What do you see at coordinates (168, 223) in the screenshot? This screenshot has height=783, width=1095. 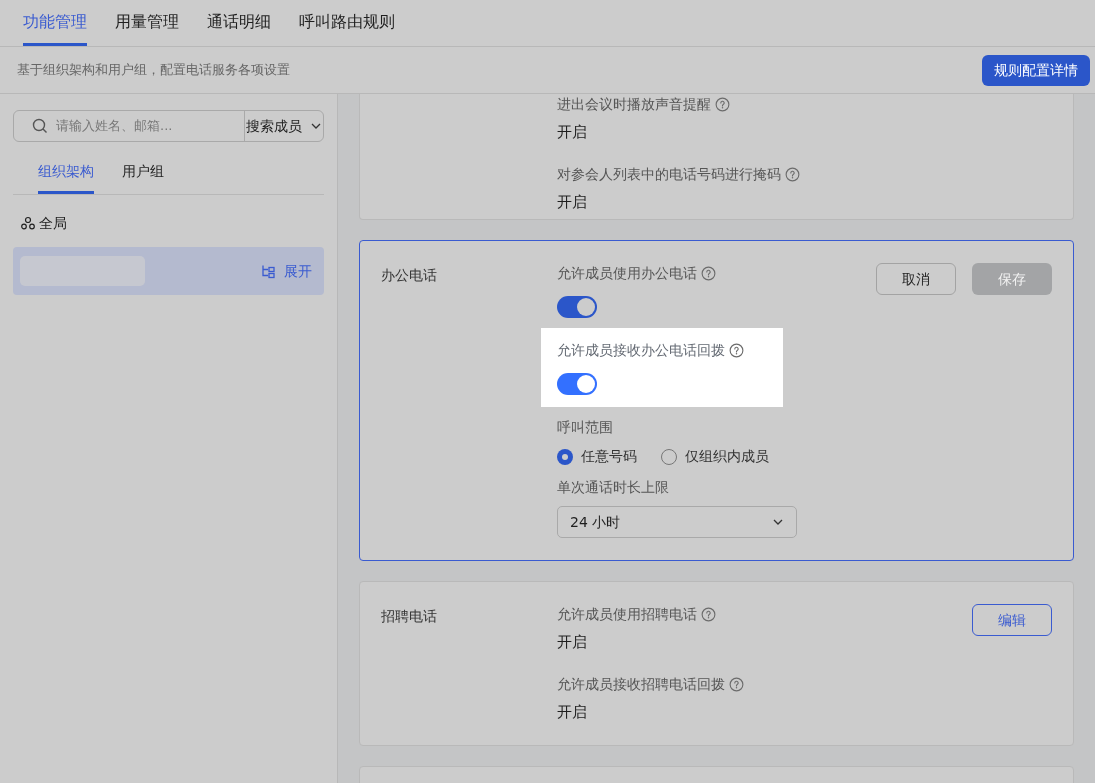 I see `tree-item: 全局` at bounding box center [168, 223].